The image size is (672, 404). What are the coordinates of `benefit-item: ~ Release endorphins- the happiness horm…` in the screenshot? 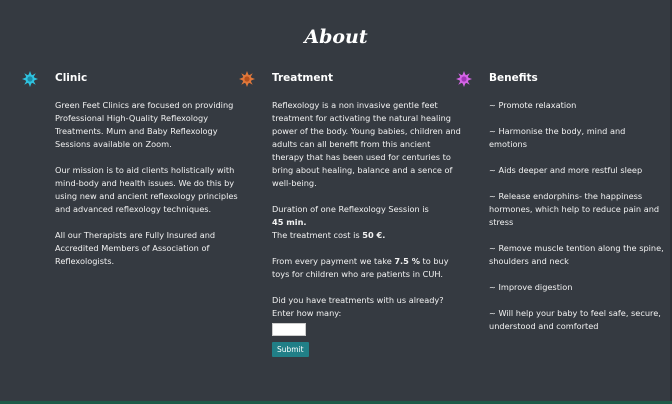 It's located at (574, 209).